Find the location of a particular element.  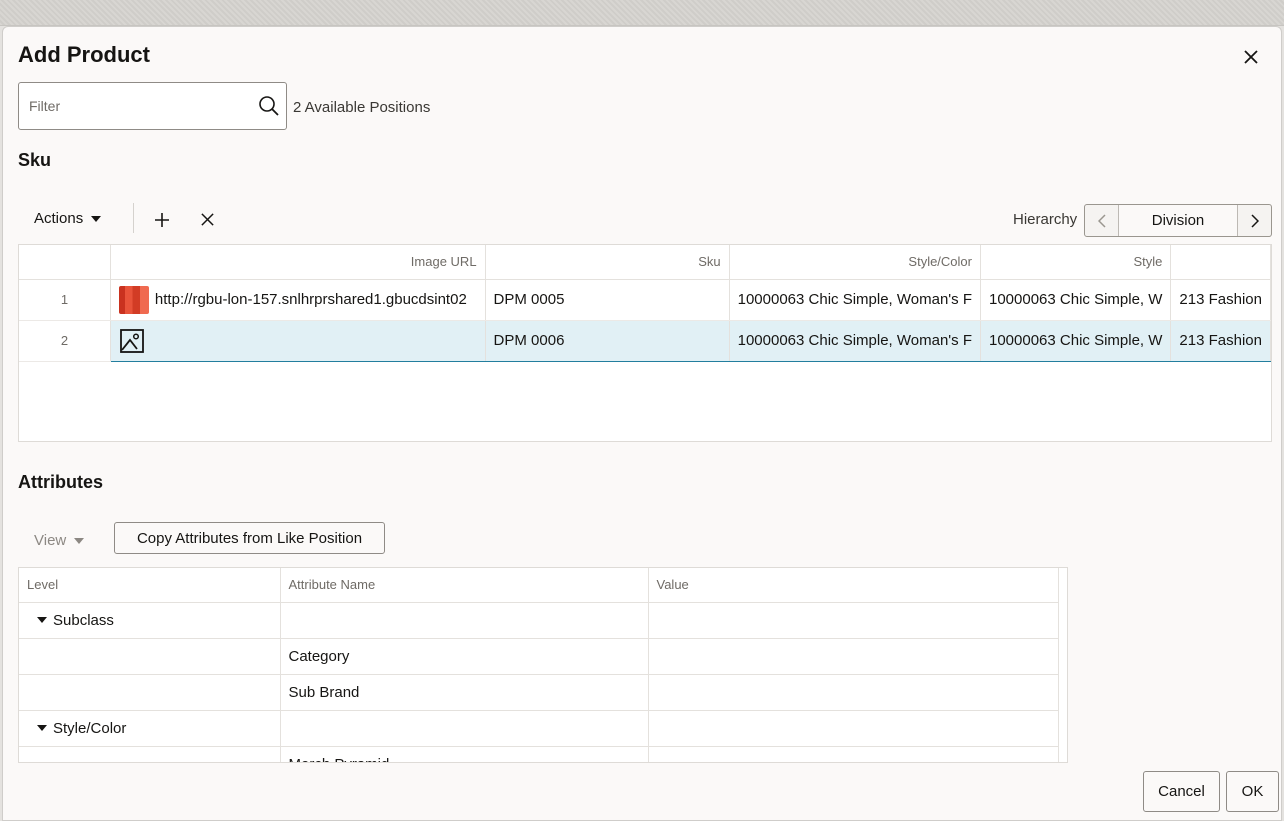

filter-input is located at coordinates (139, 106).